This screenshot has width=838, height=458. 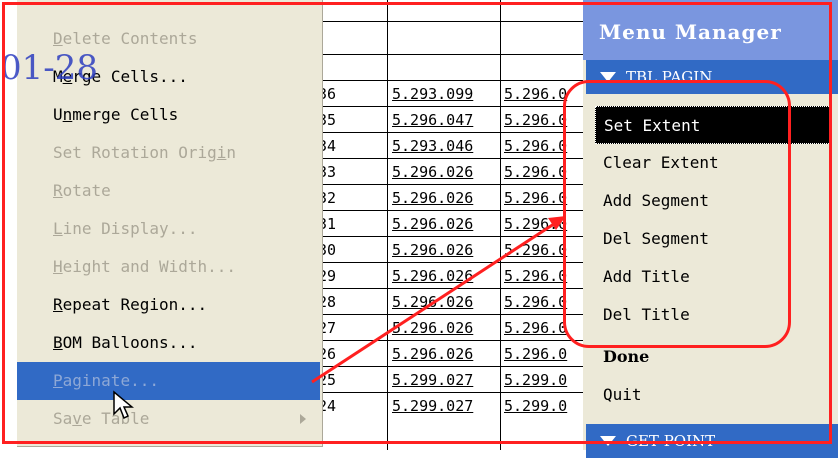 I want to click on table-cell: 34, so click(x=327, y=146).